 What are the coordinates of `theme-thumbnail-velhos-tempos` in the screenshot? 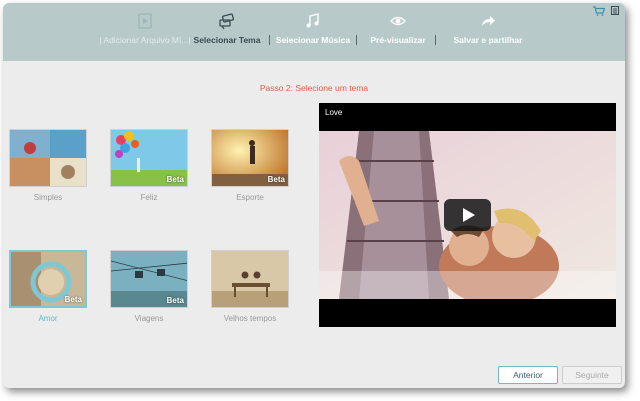 It's located at (250, 279).